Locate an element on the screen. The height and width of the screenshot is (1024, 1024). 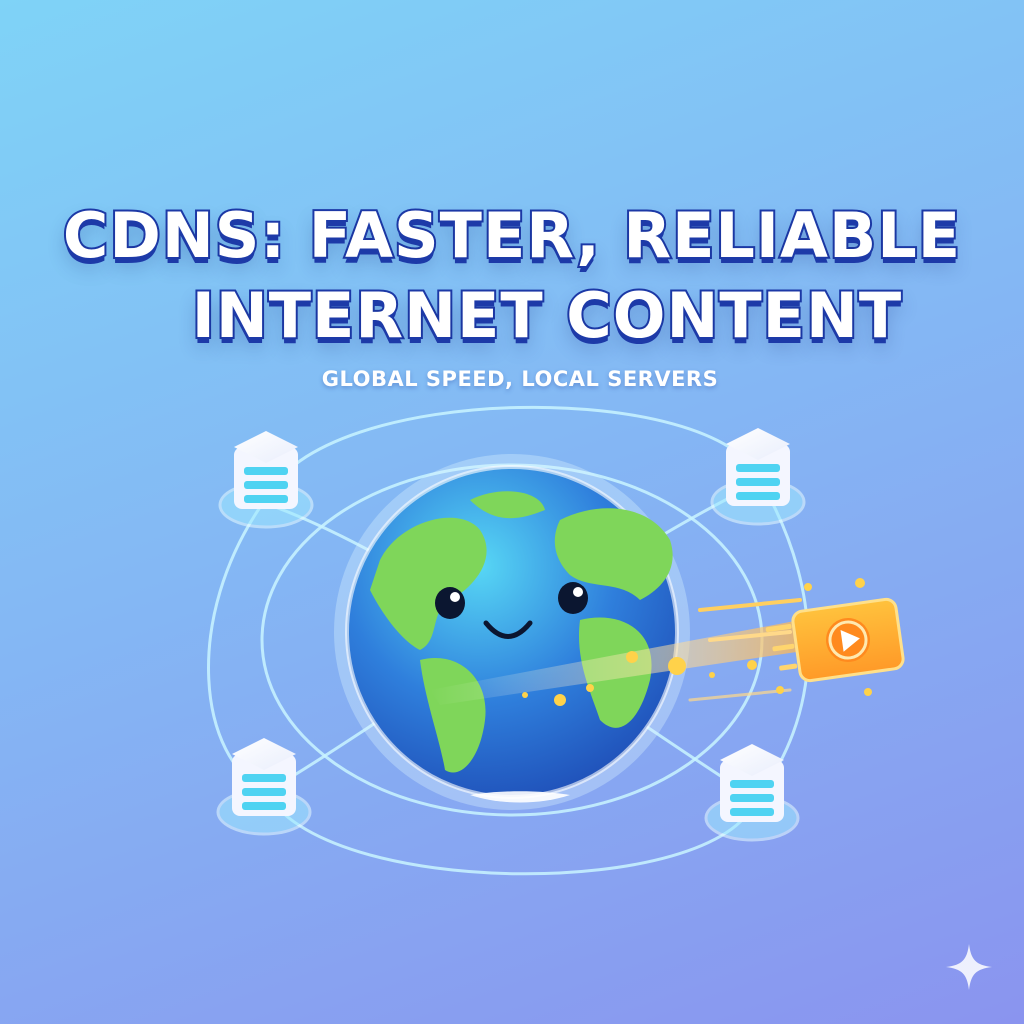
globe-icon is located at coordinates (512, 632).